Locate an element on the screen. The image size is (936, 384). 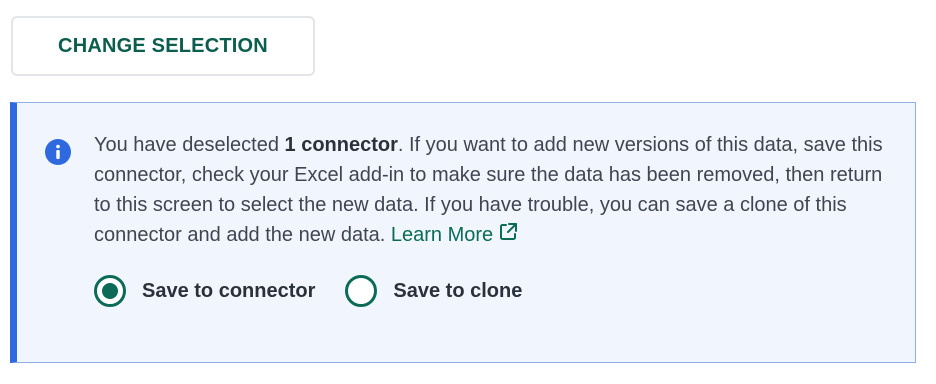
learn-more-link: Learn More is located at coordinates (454, 234).